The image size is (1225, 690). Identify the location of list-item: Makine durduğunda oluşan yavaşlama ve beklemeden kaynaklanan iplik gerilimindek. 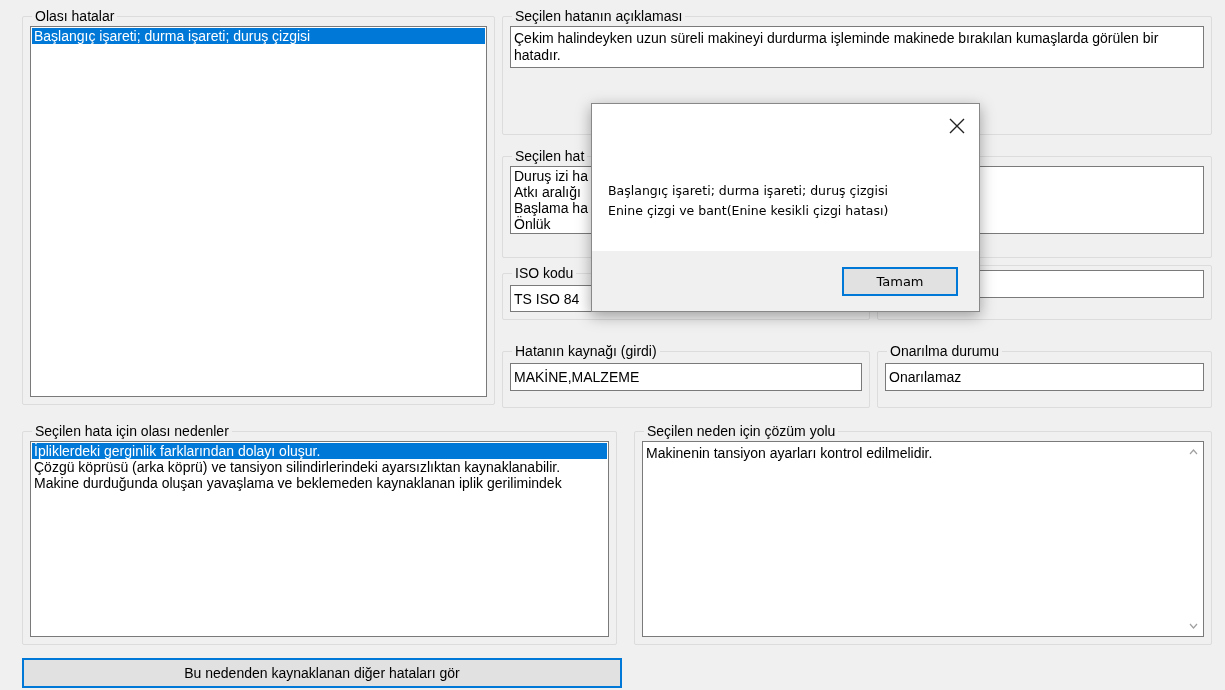
(319, 483).